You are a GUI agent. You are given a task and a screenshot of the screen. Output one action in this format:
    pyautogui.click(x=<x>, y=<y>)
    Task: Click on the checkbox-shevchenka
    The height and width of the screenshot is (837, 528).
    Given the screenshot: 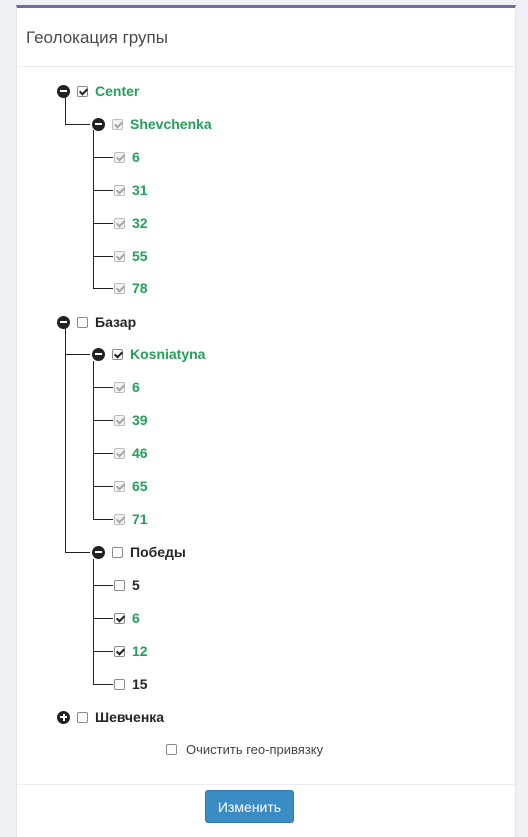 What is the action you would take?
    pyautogui.click(x=117, y=124)
    